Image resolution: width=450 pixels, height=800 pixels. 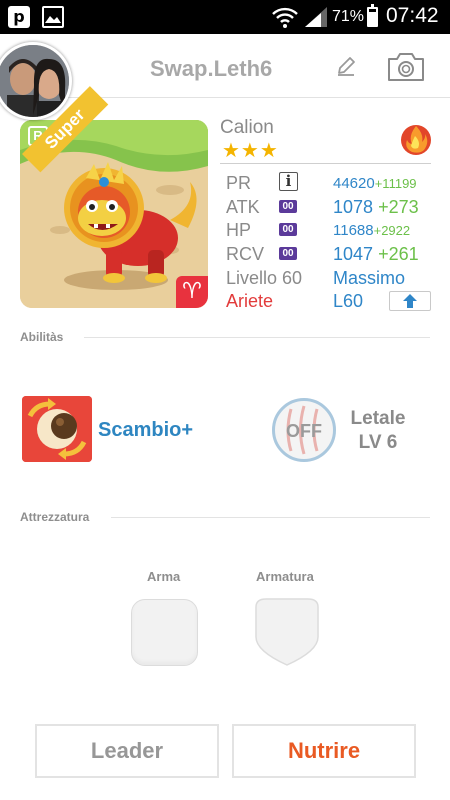 What do you see at coordinates (285, 576) in the screenshot?
I see `armor-label: Armatura` at bounding box center [285, 576].